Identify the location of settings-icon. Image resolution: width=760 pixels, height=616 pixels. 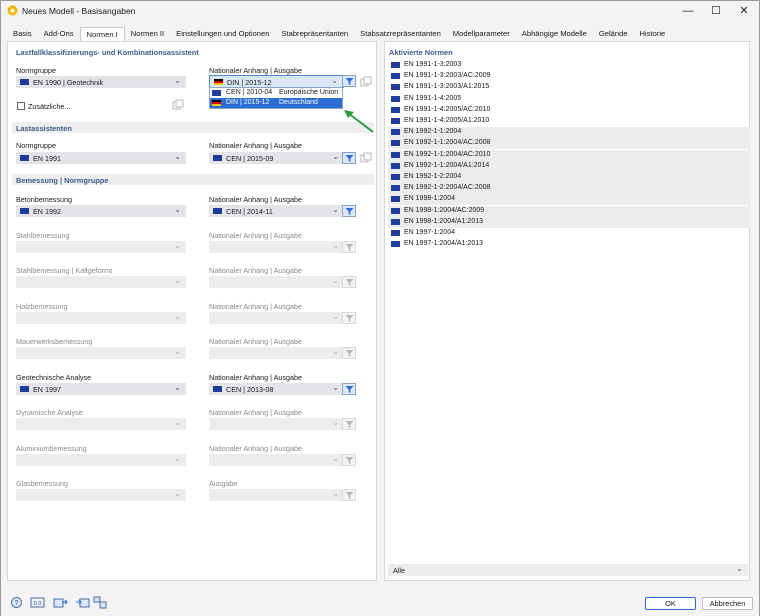
(100, 602).